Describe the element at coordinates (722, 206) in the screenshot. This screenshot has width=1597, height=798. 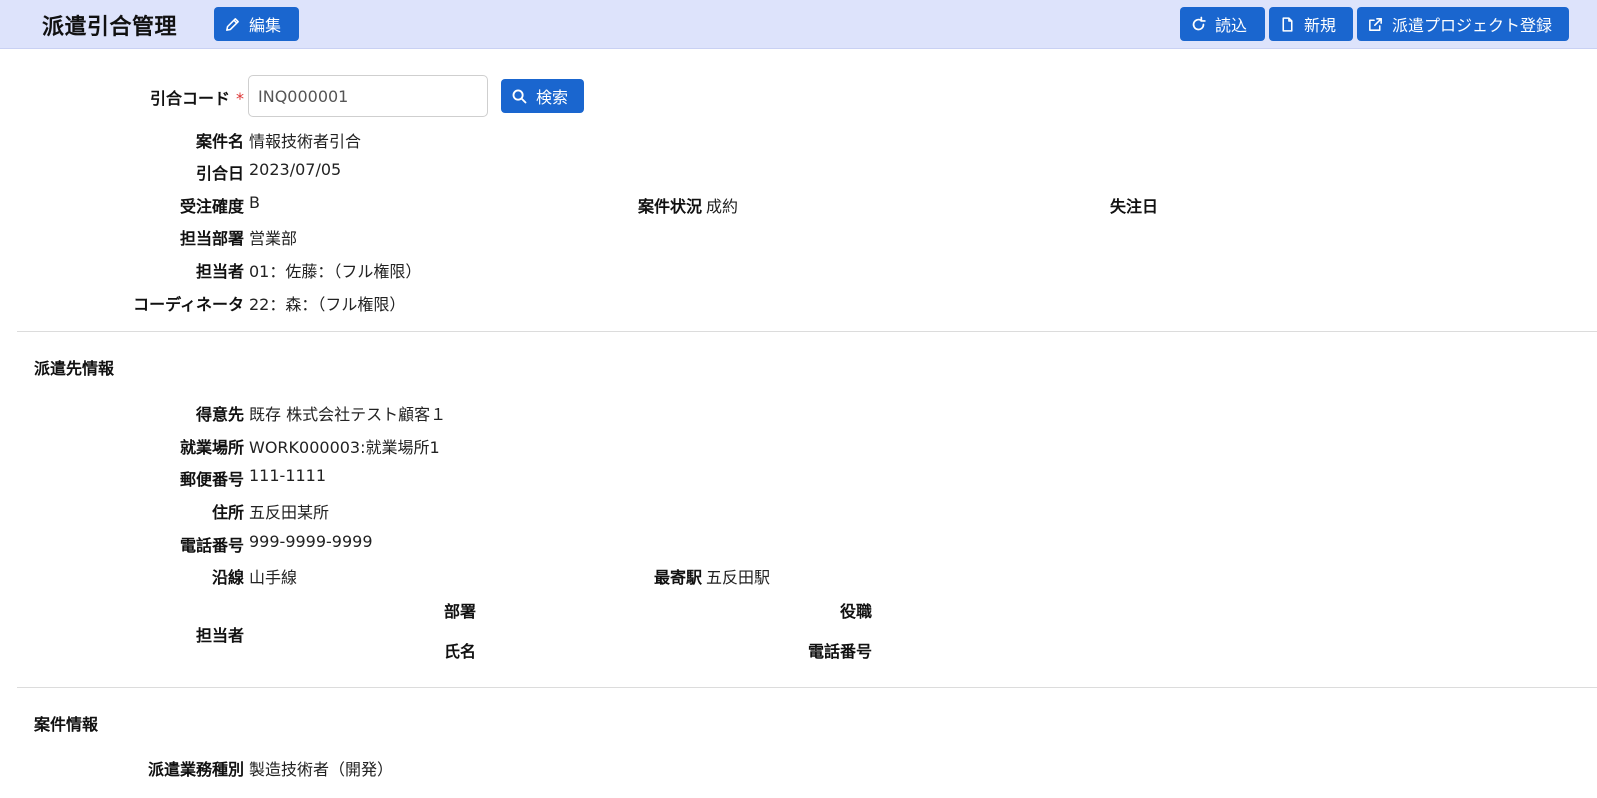
I see `case-status-value: 成約` at that location.